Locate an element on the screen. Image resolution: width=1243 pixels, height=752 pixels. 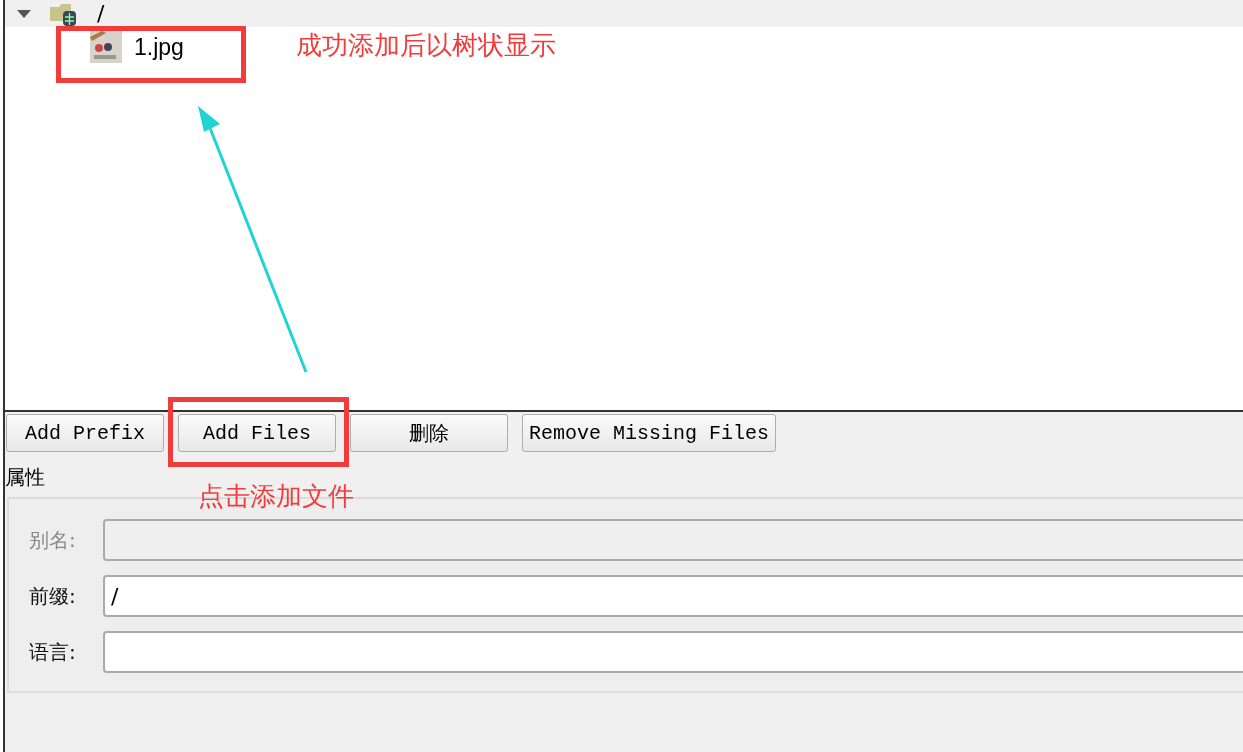
input-field: / is located at coordinates (673, 596).